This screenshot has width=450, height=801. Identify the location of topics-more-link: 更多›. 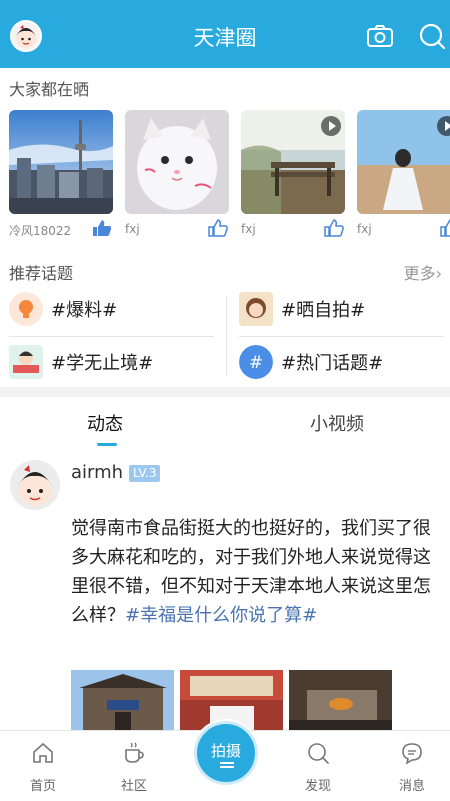
(423, 272).